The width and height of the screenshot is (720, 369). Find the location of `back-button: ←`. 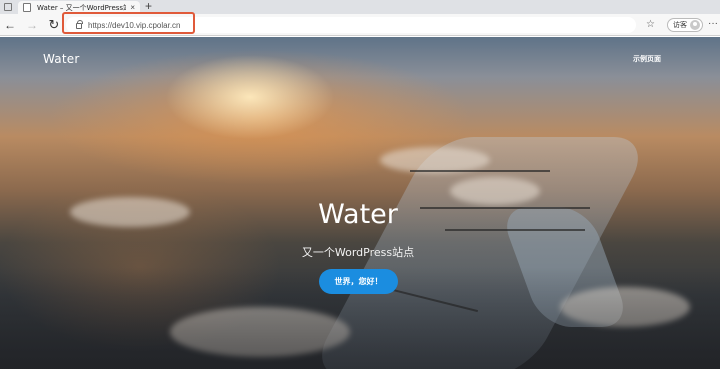

back-button: ← is located at coordinates (10, 25).